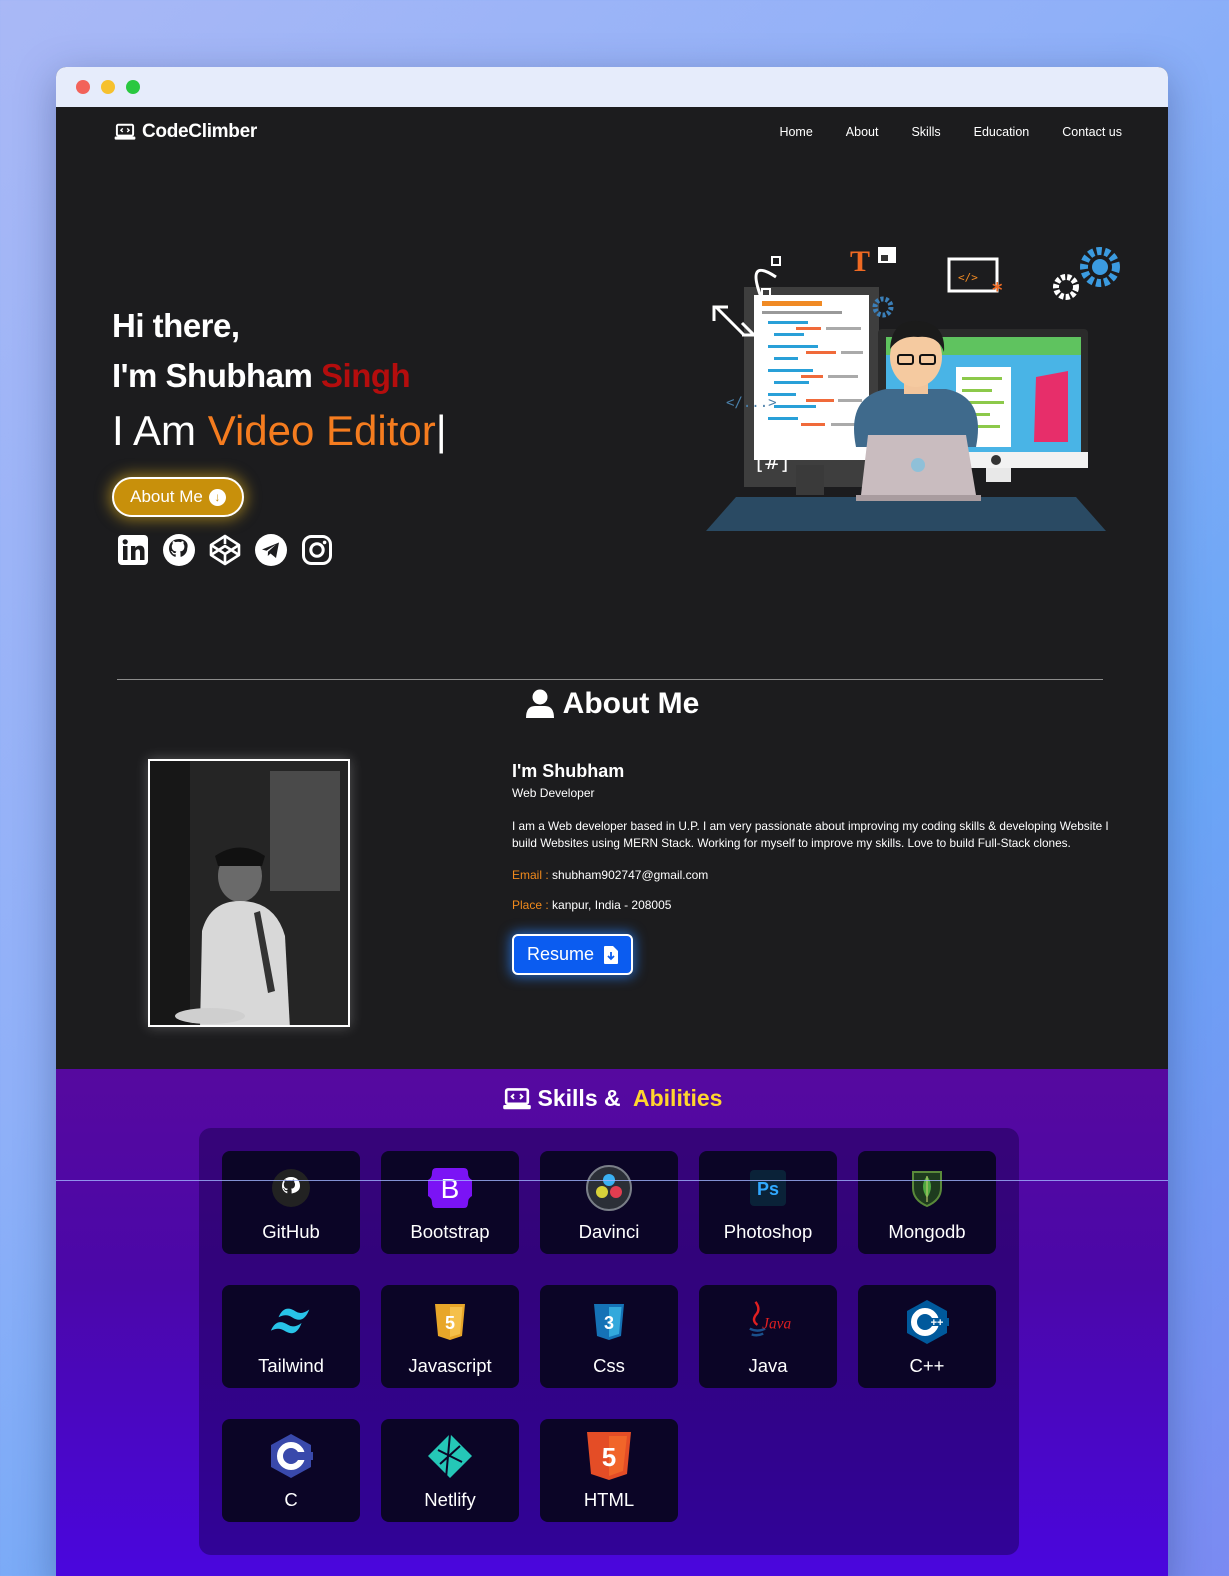  What do you see at coordinates (217, 497) in the screenshot?
I see `arrow-down-circle-icon: ↓` at bounding box center [217, 497].